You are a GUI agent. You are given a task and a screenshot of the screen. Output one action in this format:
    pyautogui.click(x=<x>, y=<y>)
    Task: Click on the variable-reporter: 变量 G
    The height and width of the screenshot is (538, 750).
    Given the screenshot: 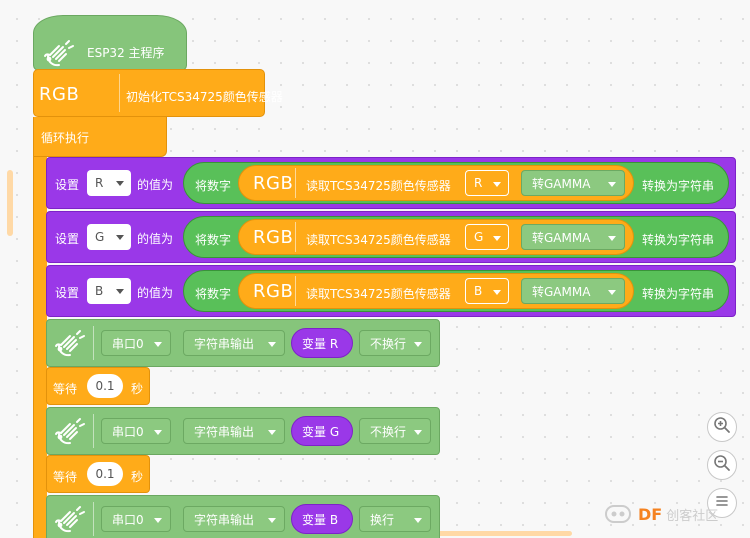 What is the action you would take?
    pyautogui.click(x=322, y=431)
    